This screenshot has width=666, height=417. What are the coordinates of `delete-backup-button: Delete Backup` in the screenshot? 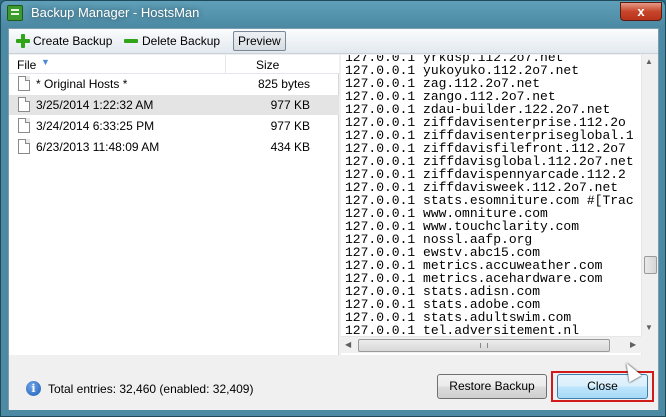 It's located at (172, 41).